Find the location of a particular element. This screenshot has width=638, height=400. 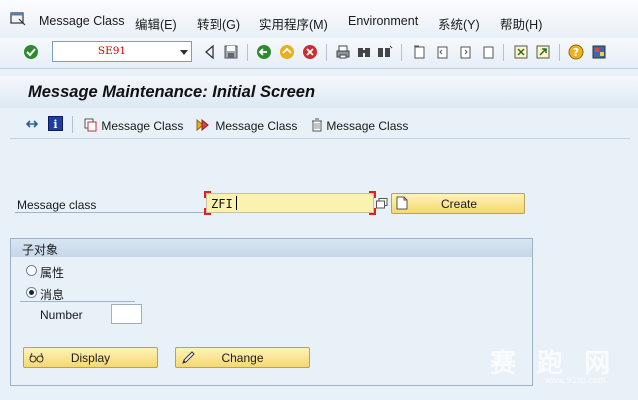

display-button: Display is located at coordinates (90, 357).